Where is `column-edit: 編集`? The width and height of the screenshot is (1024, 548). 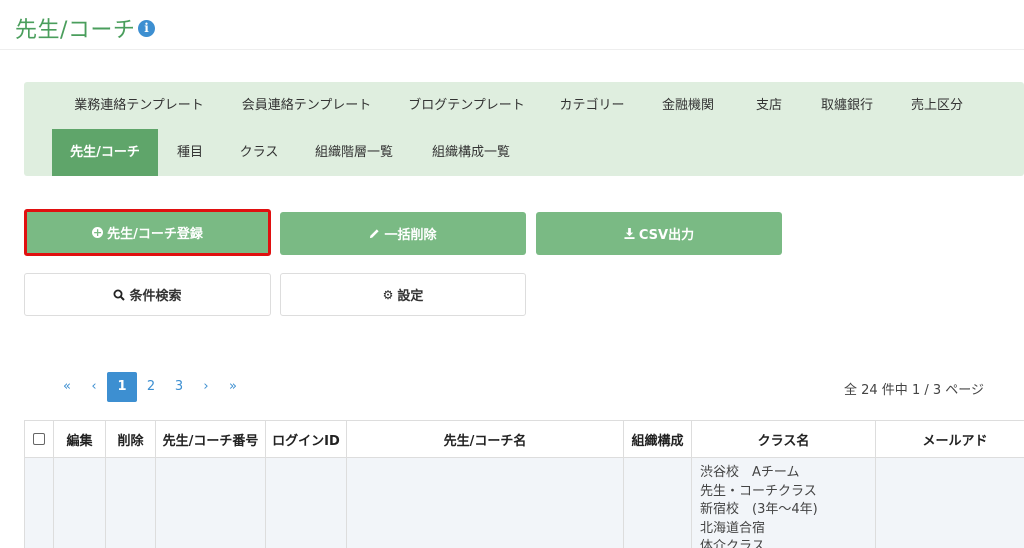
column-edit: 編集 is located at coordinates (79, 439).